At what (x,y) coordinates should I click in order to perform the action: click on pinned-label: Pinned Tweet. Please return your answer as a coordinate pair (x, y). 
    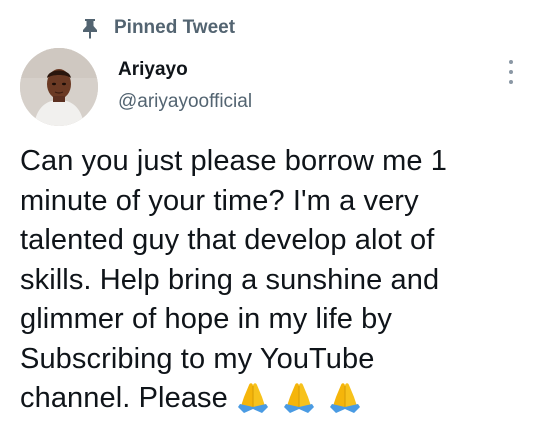
    Looking at the image, I should click on (175, 27).